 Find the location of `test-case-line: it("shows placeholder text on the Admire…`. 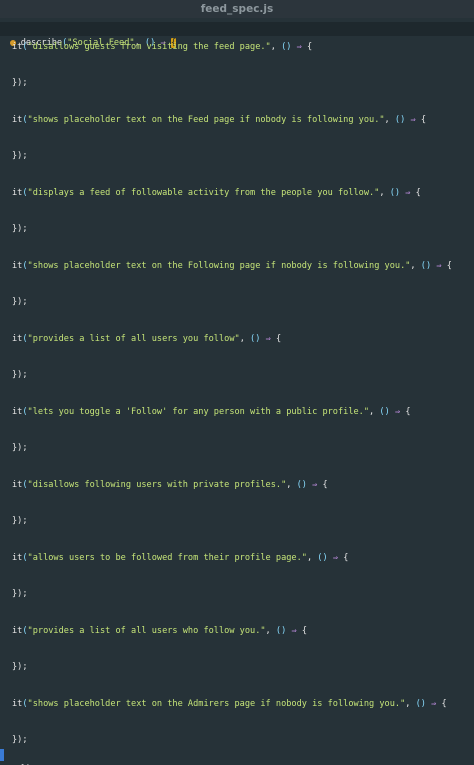

test-case-line: it("shows placeholder text on the Admire… is located at coordinates (237, 704).